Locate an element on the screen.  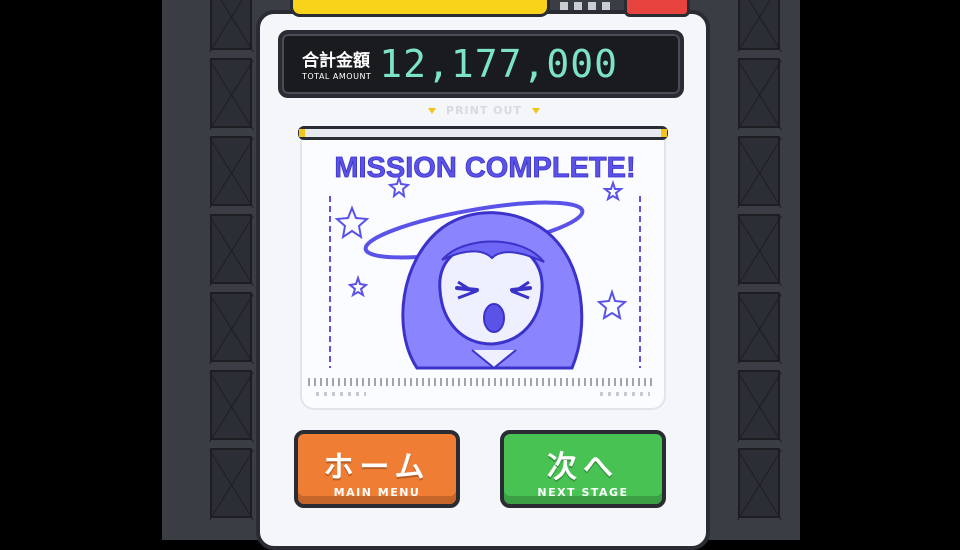
total-amount-display: 合計金額 TOTAL AMOUNT 12,177,000 is located at coordinates (481, 64).